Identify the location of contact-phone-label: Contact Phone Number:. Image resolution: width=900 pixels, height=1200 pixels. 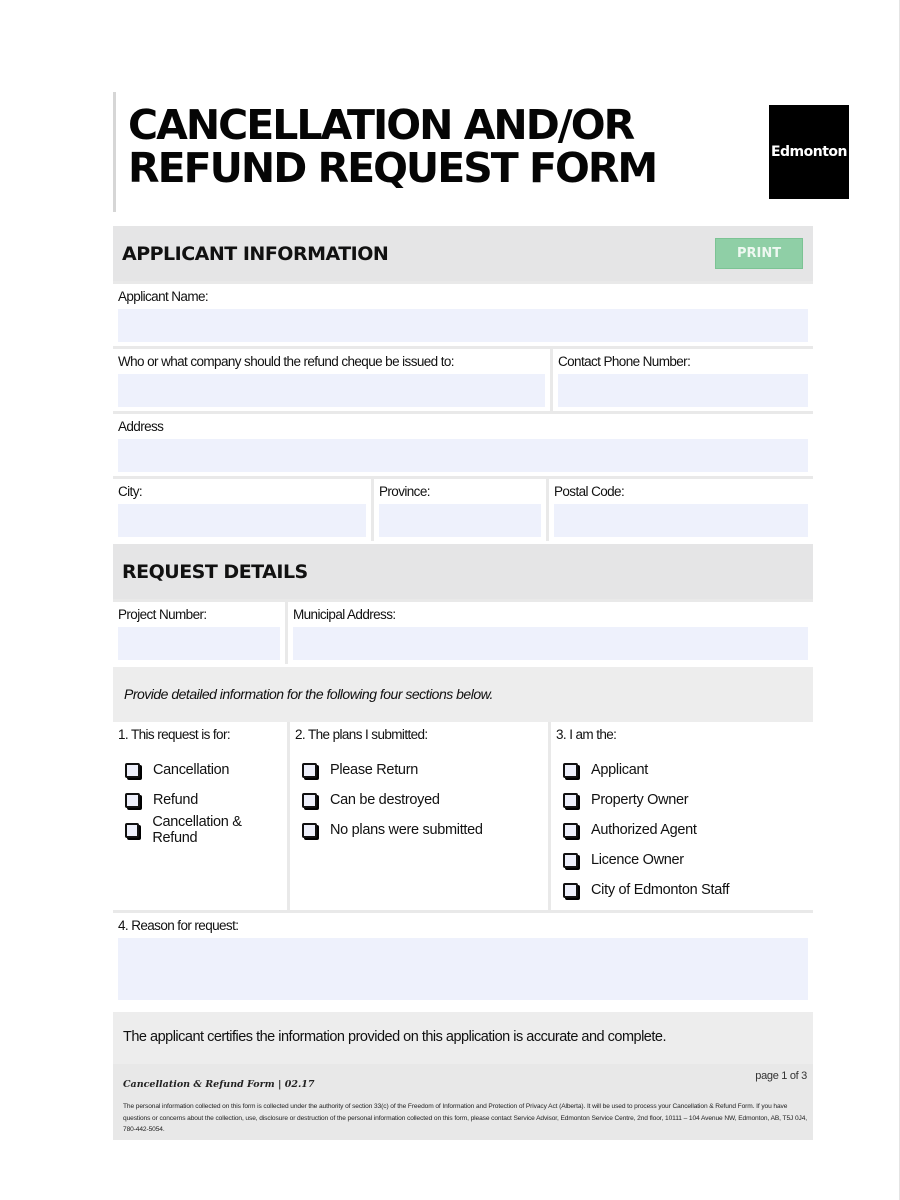
(624, 361).